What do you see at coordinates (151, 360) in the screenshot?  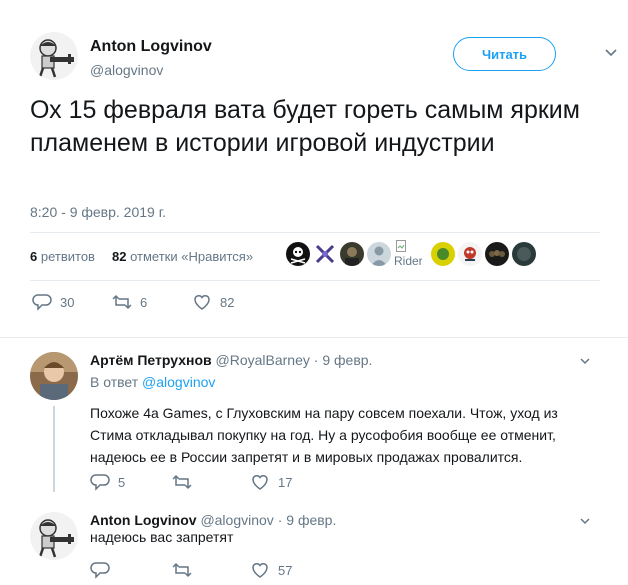 I see `reply-author-name: Артём Петрухнов` at bounding box center [151, 360].